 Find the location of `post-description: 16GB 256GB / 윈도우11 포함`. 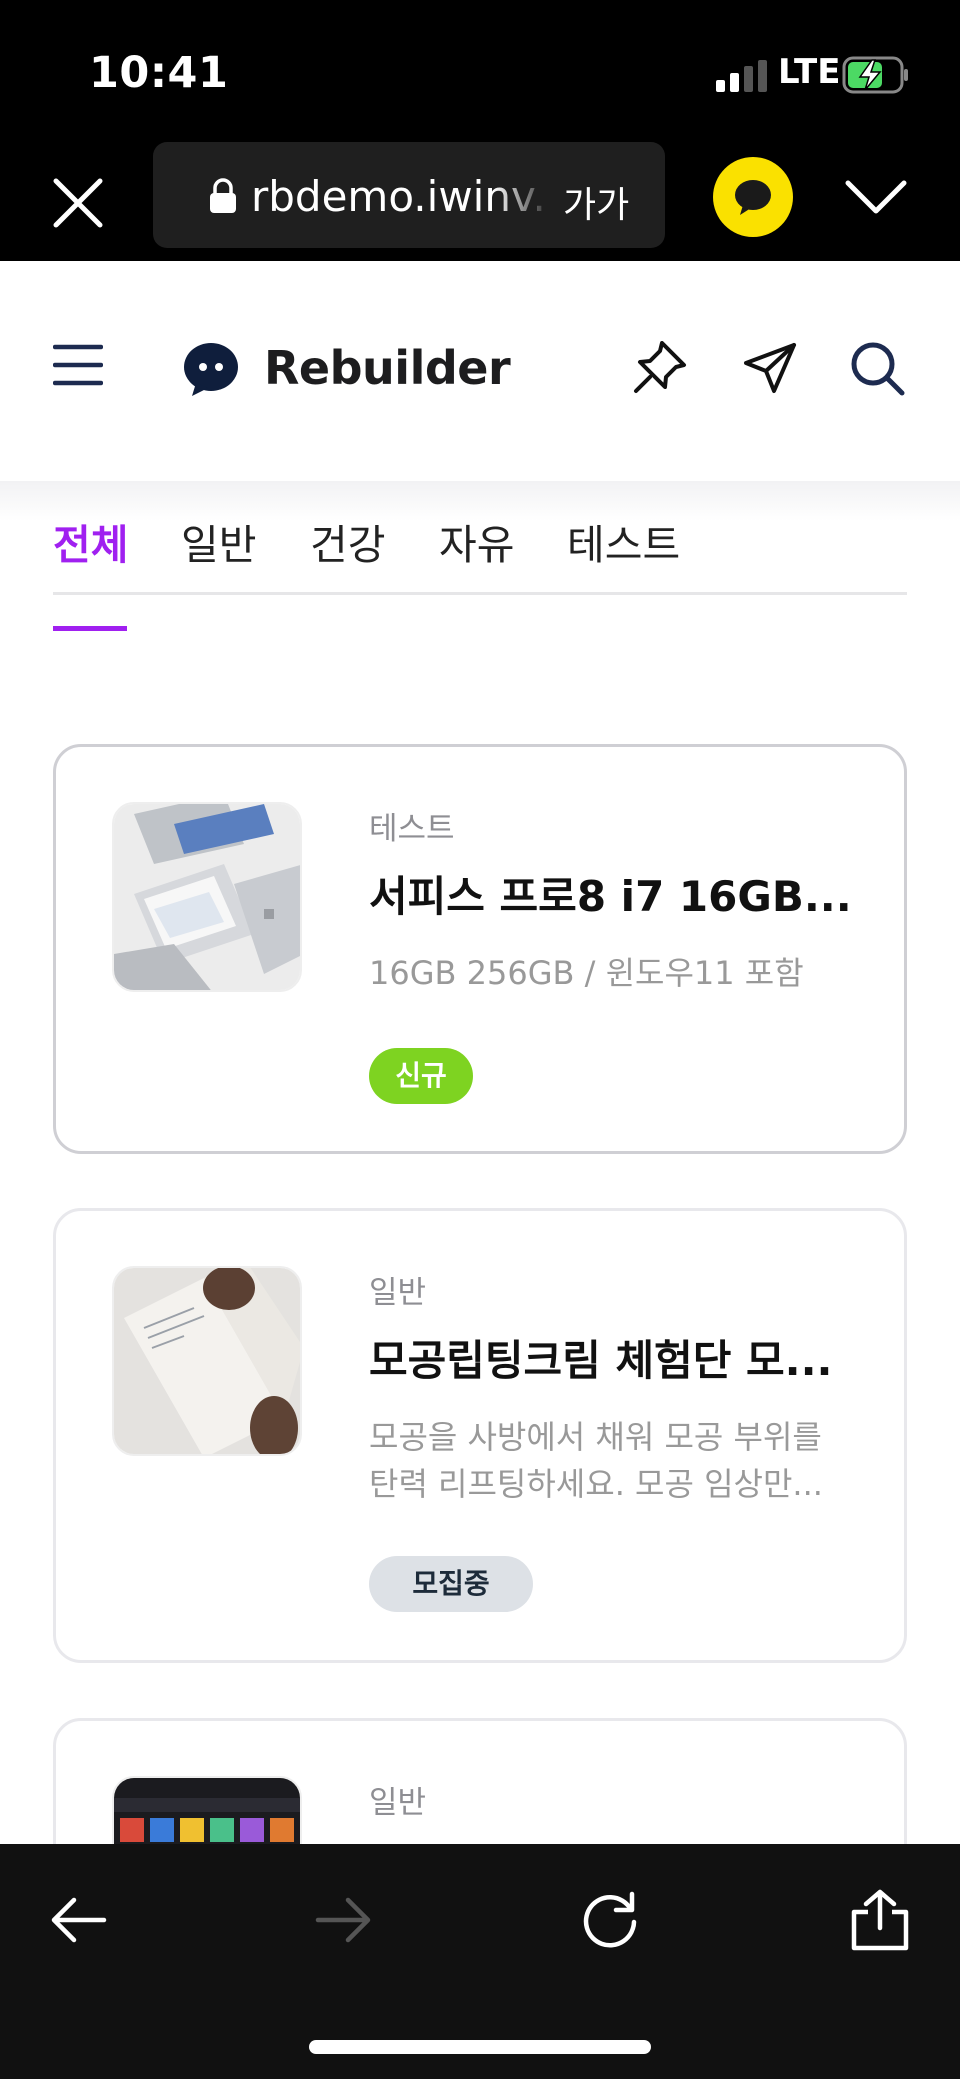

post-description: 16GB 256GB / 윈도우11 포함 is located at coordinates (586, 973).